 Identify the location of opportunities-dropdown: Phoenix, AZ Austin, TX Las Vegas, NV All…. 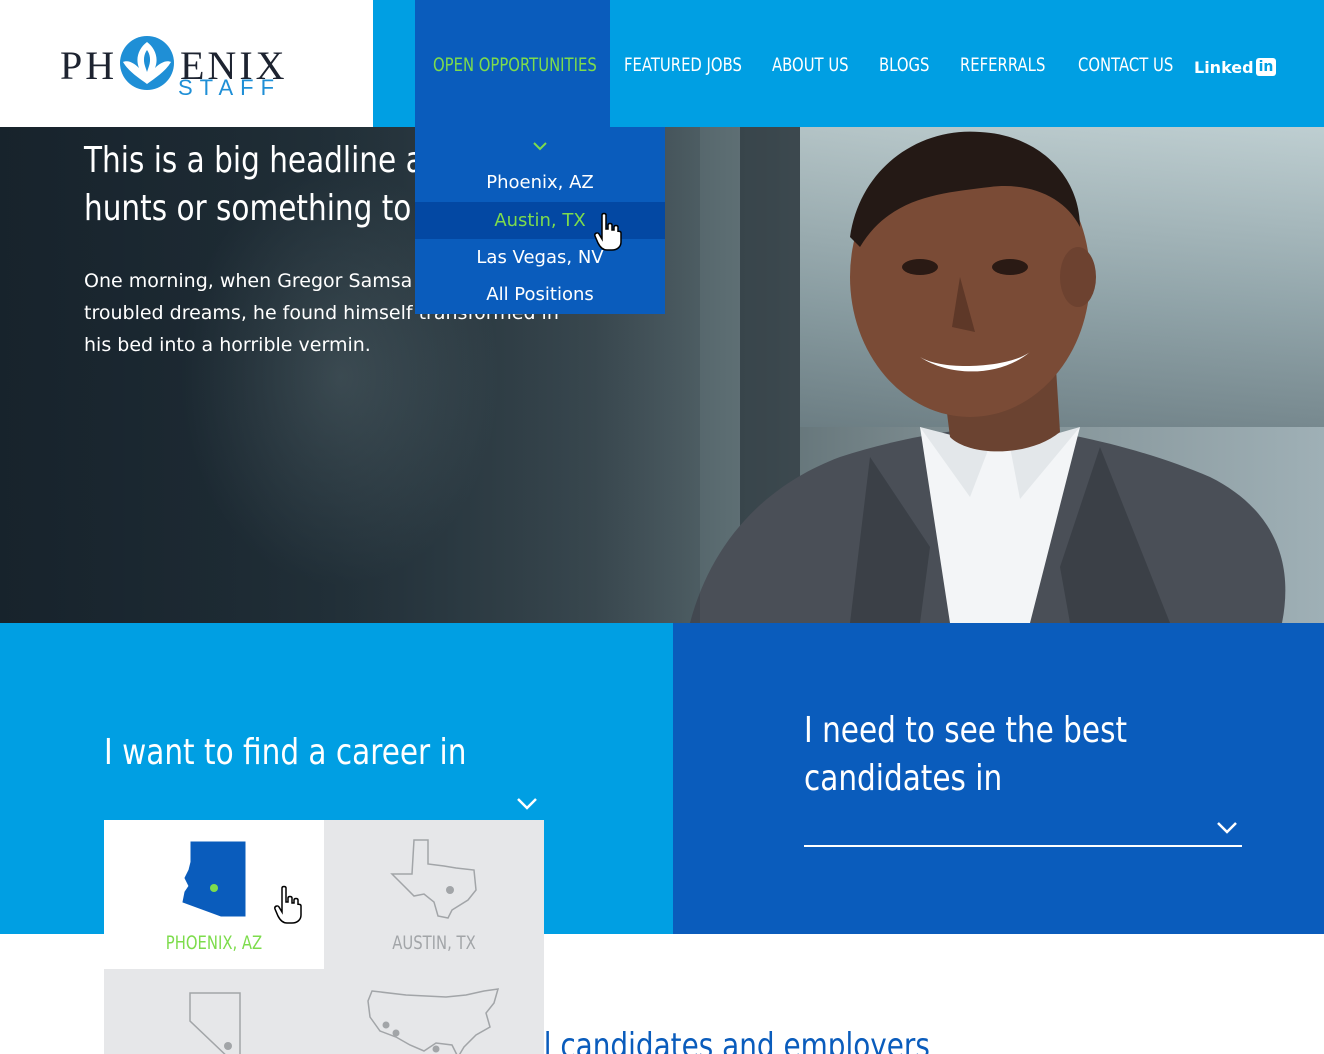
(540, 220).